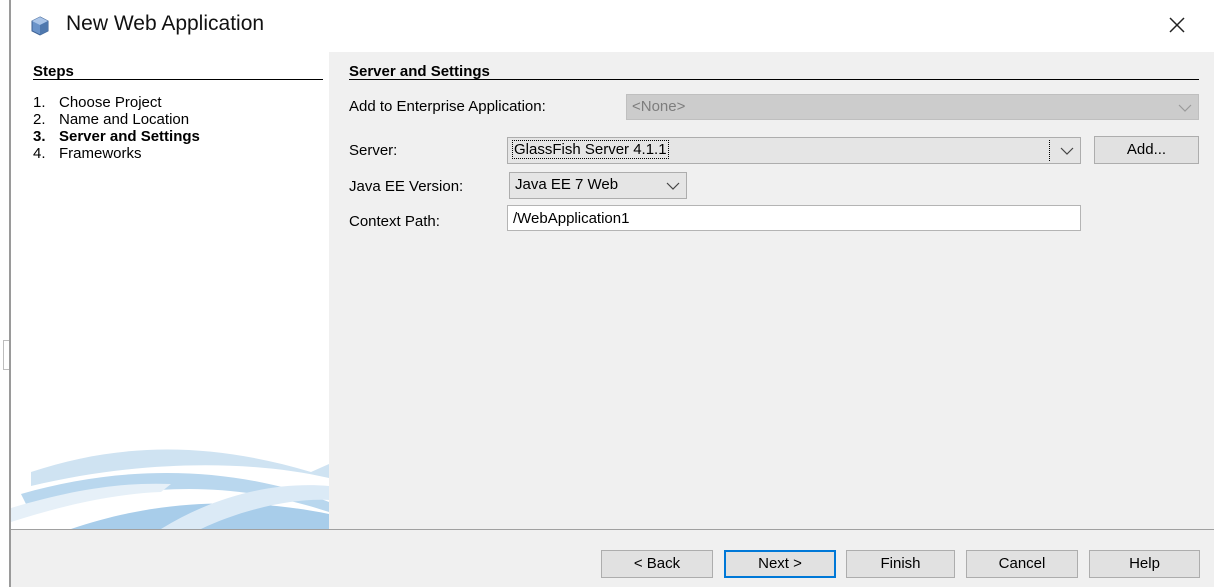 The height and width of the screenshot is (587, 1214). I want to click on server-focus-edge, so click(1049, 150).